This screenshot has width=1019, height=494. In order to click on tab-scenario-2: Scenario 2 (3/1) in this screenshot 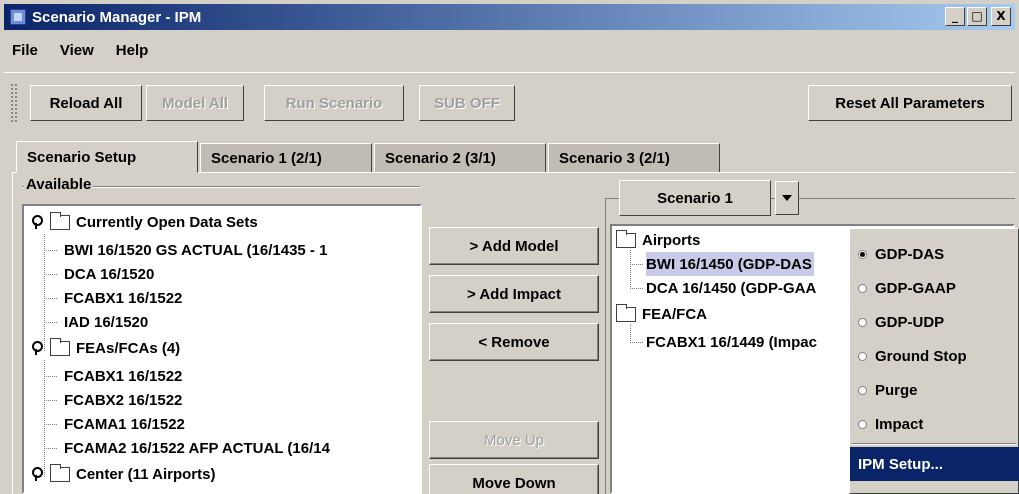, I will do `click(460, 158)`.